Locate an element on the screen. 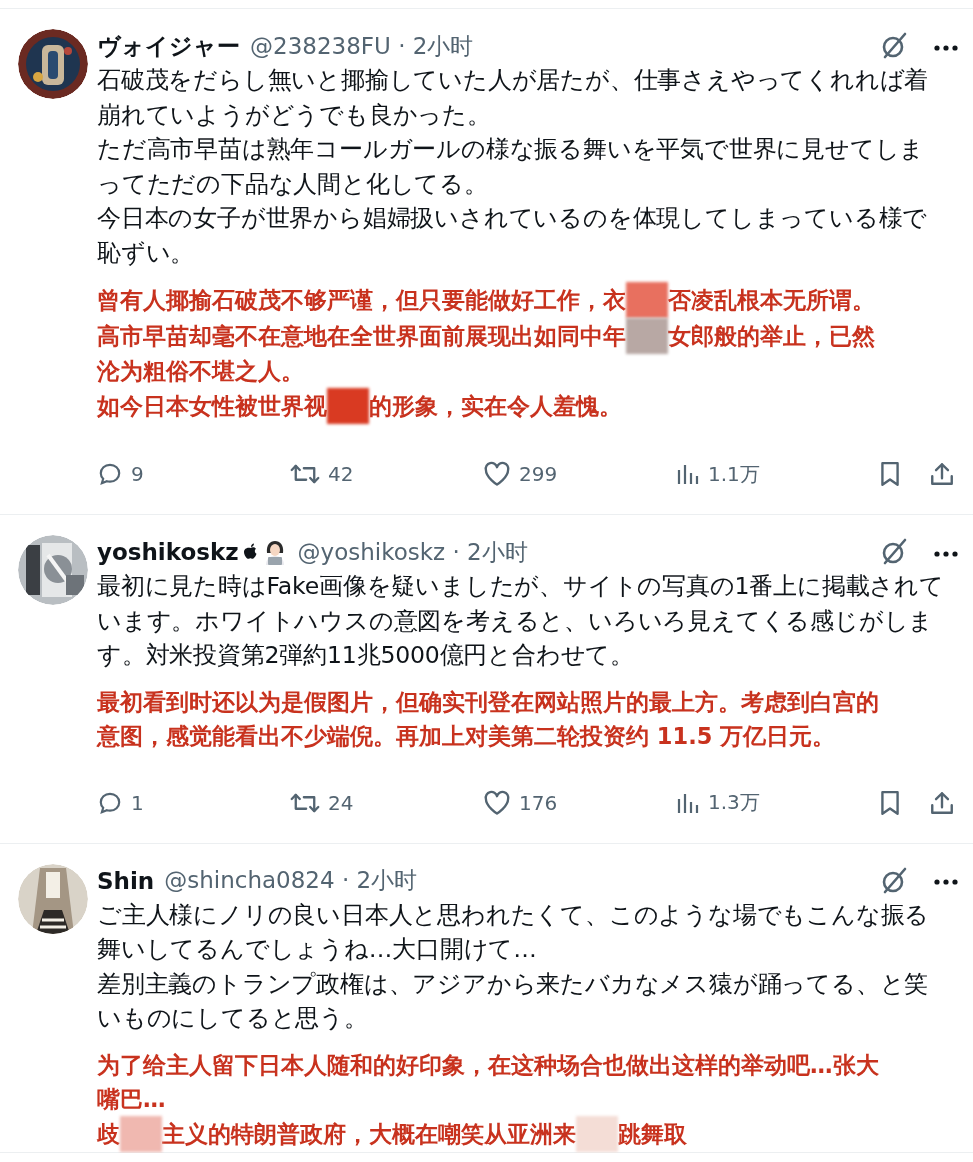 The height and width of the screenshot is (1162, 973). tweet-text-line: ご主人様にノリの良い日本人と思われたくて、このような場でもこんな振る is located at coordinates (514, 915).